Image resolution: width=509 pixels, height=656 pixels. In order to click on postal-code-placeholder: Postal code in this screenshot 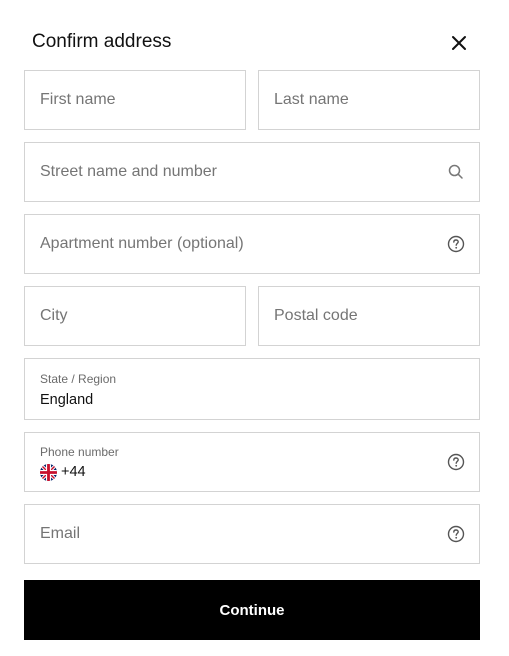, I will do `click(316, 315)`.